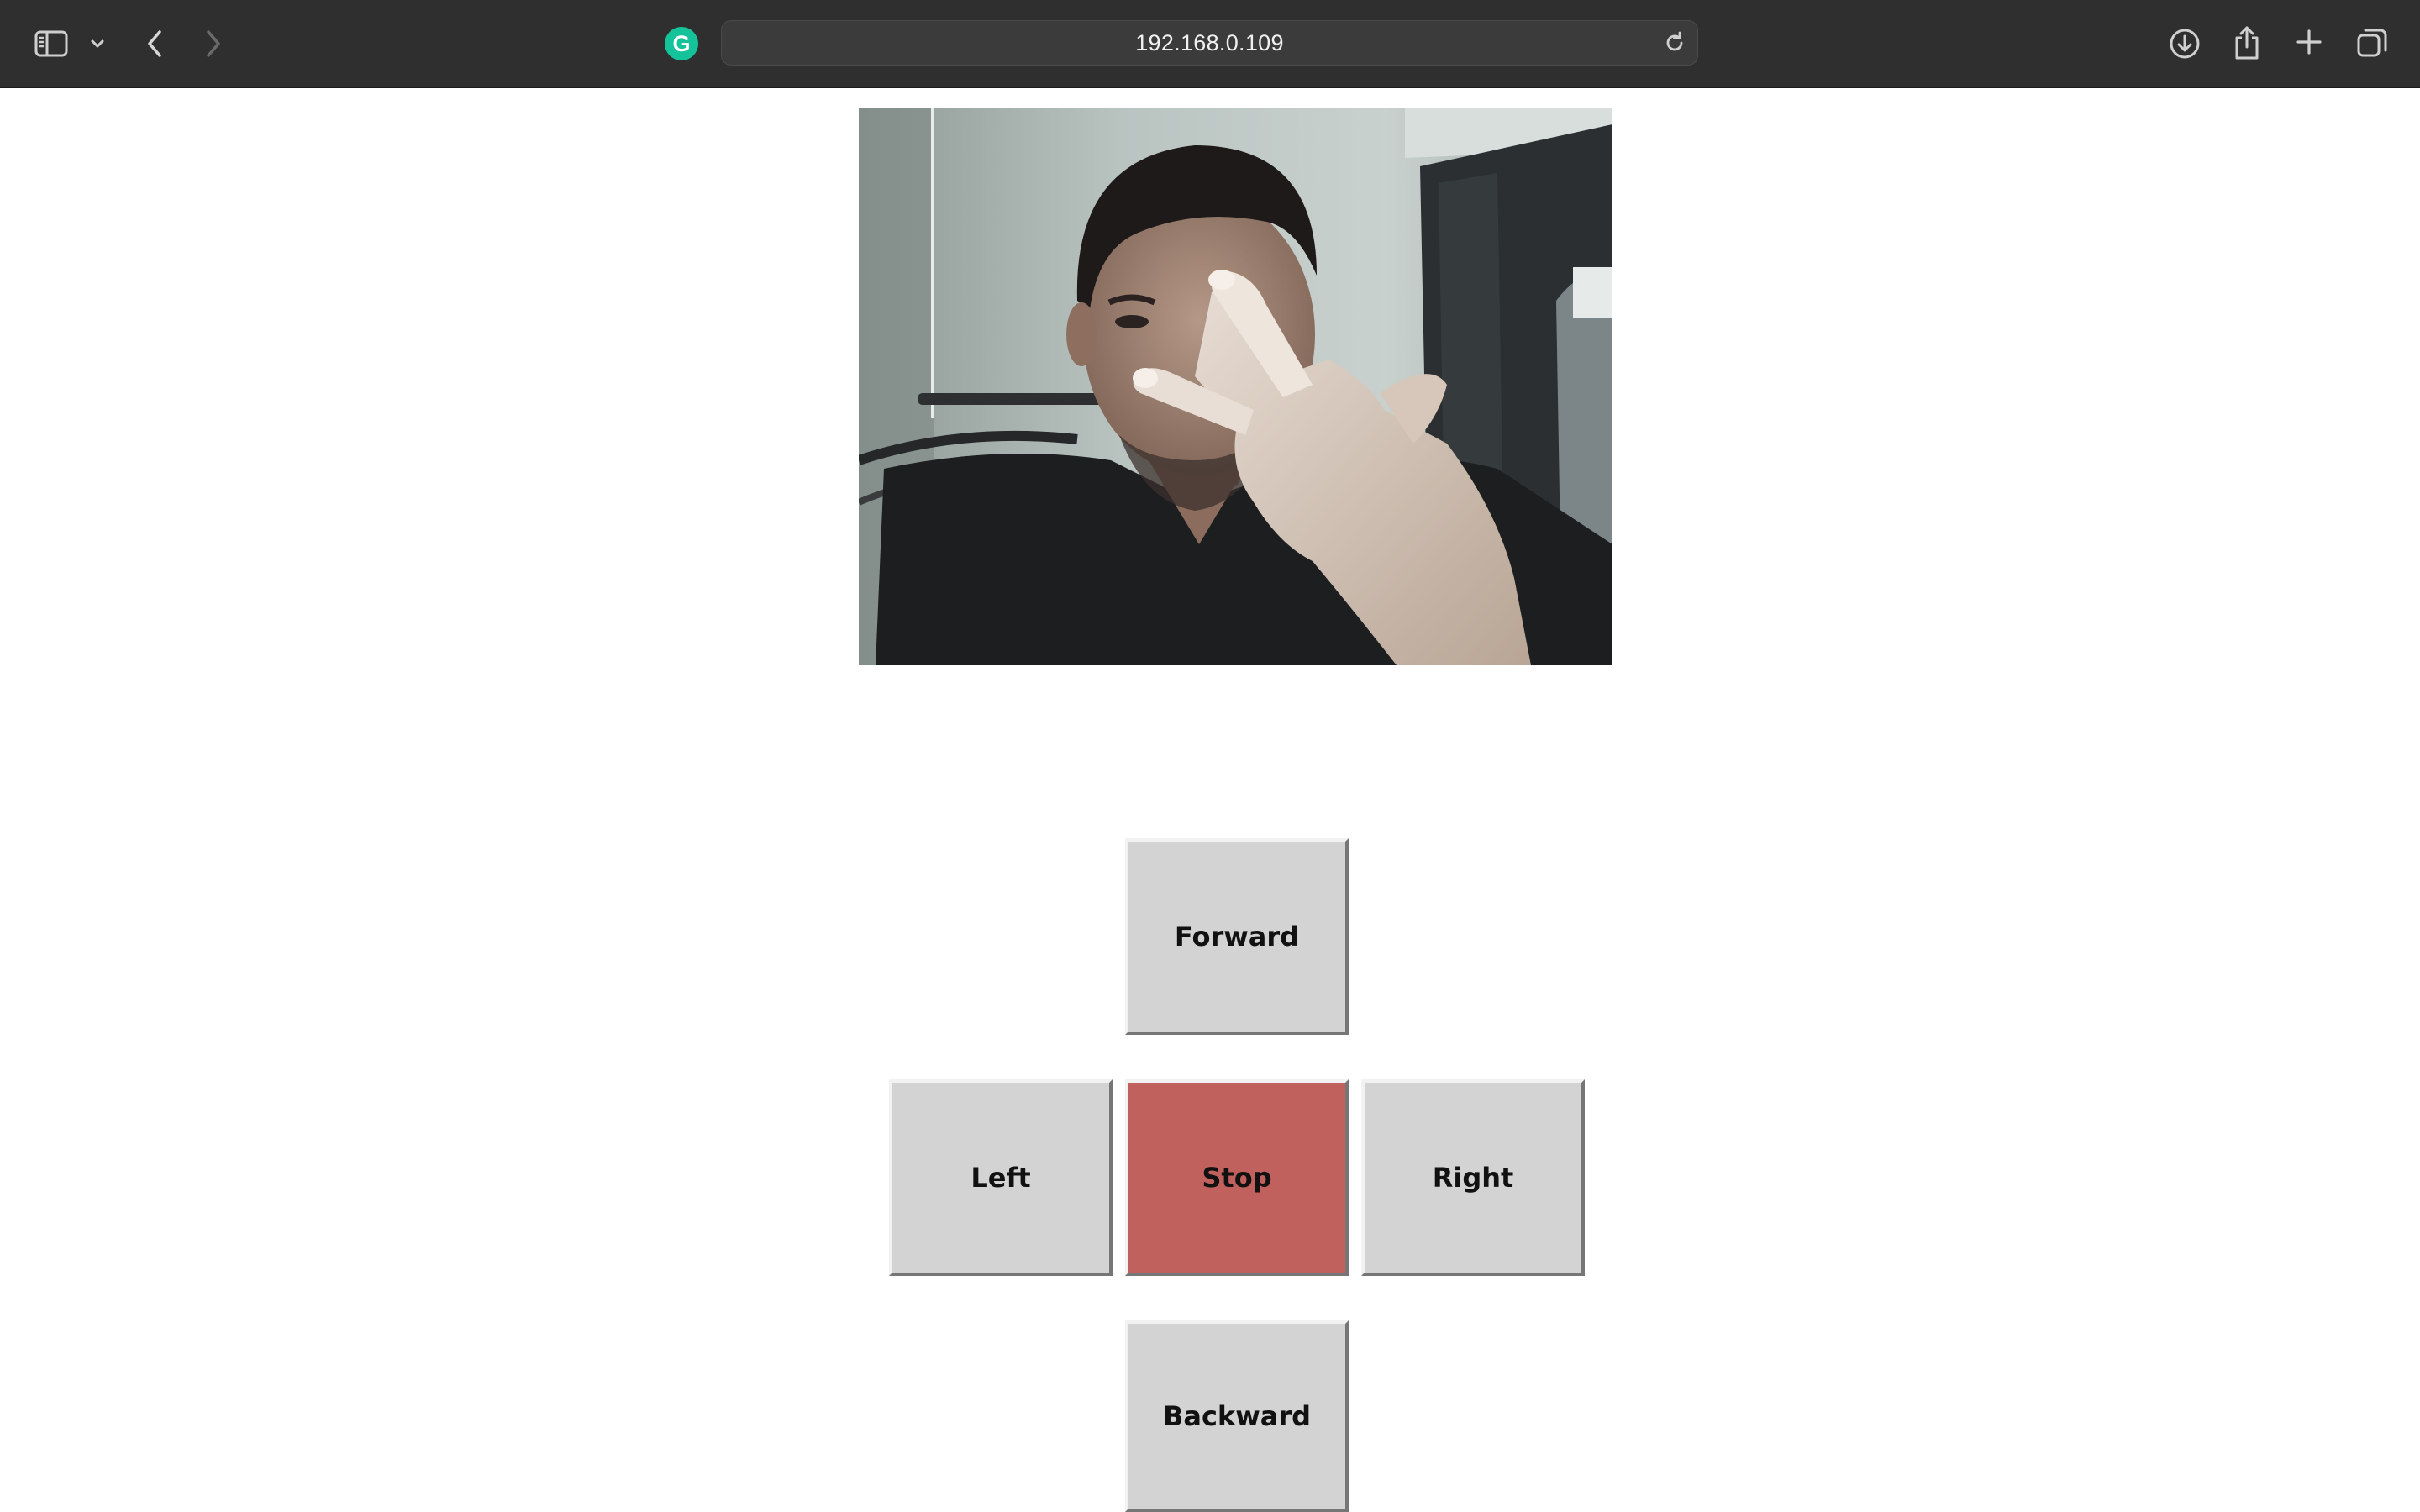  I want to click on tabs-icon, so click(2372, 42).